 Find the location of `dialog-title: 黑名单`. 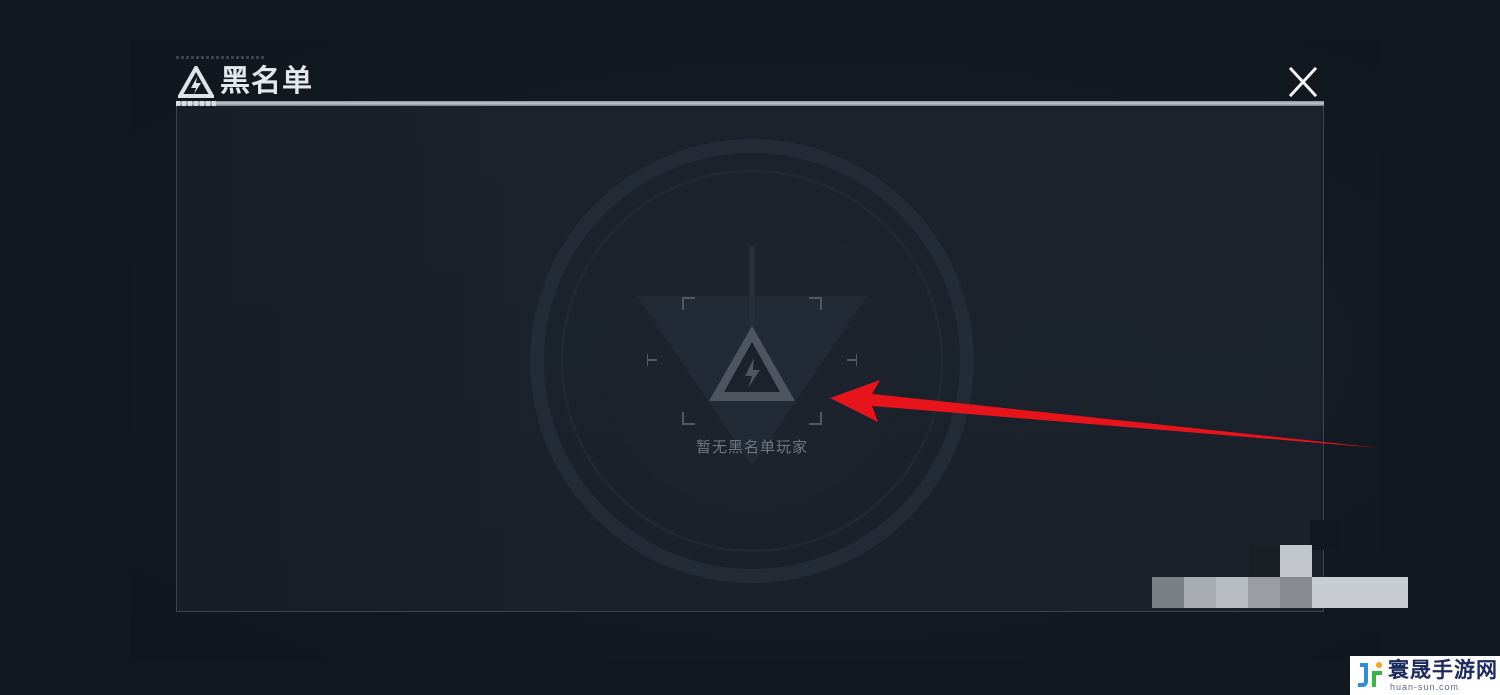

dialog-title: 黑名单 is located at coordinates (266, 81).